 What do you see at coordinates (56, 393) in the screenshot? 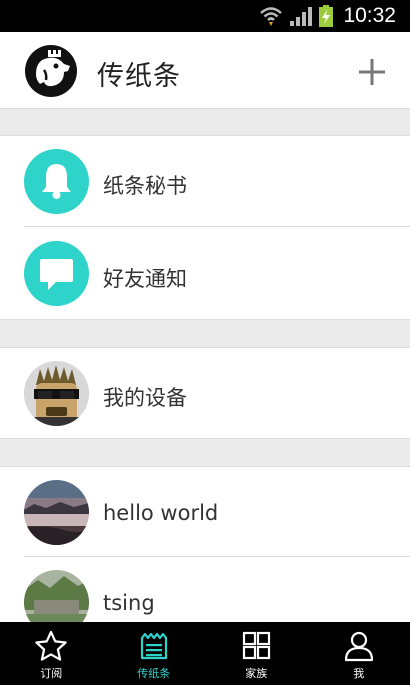
I see `device-avatar` at bounding box center [56, 393].